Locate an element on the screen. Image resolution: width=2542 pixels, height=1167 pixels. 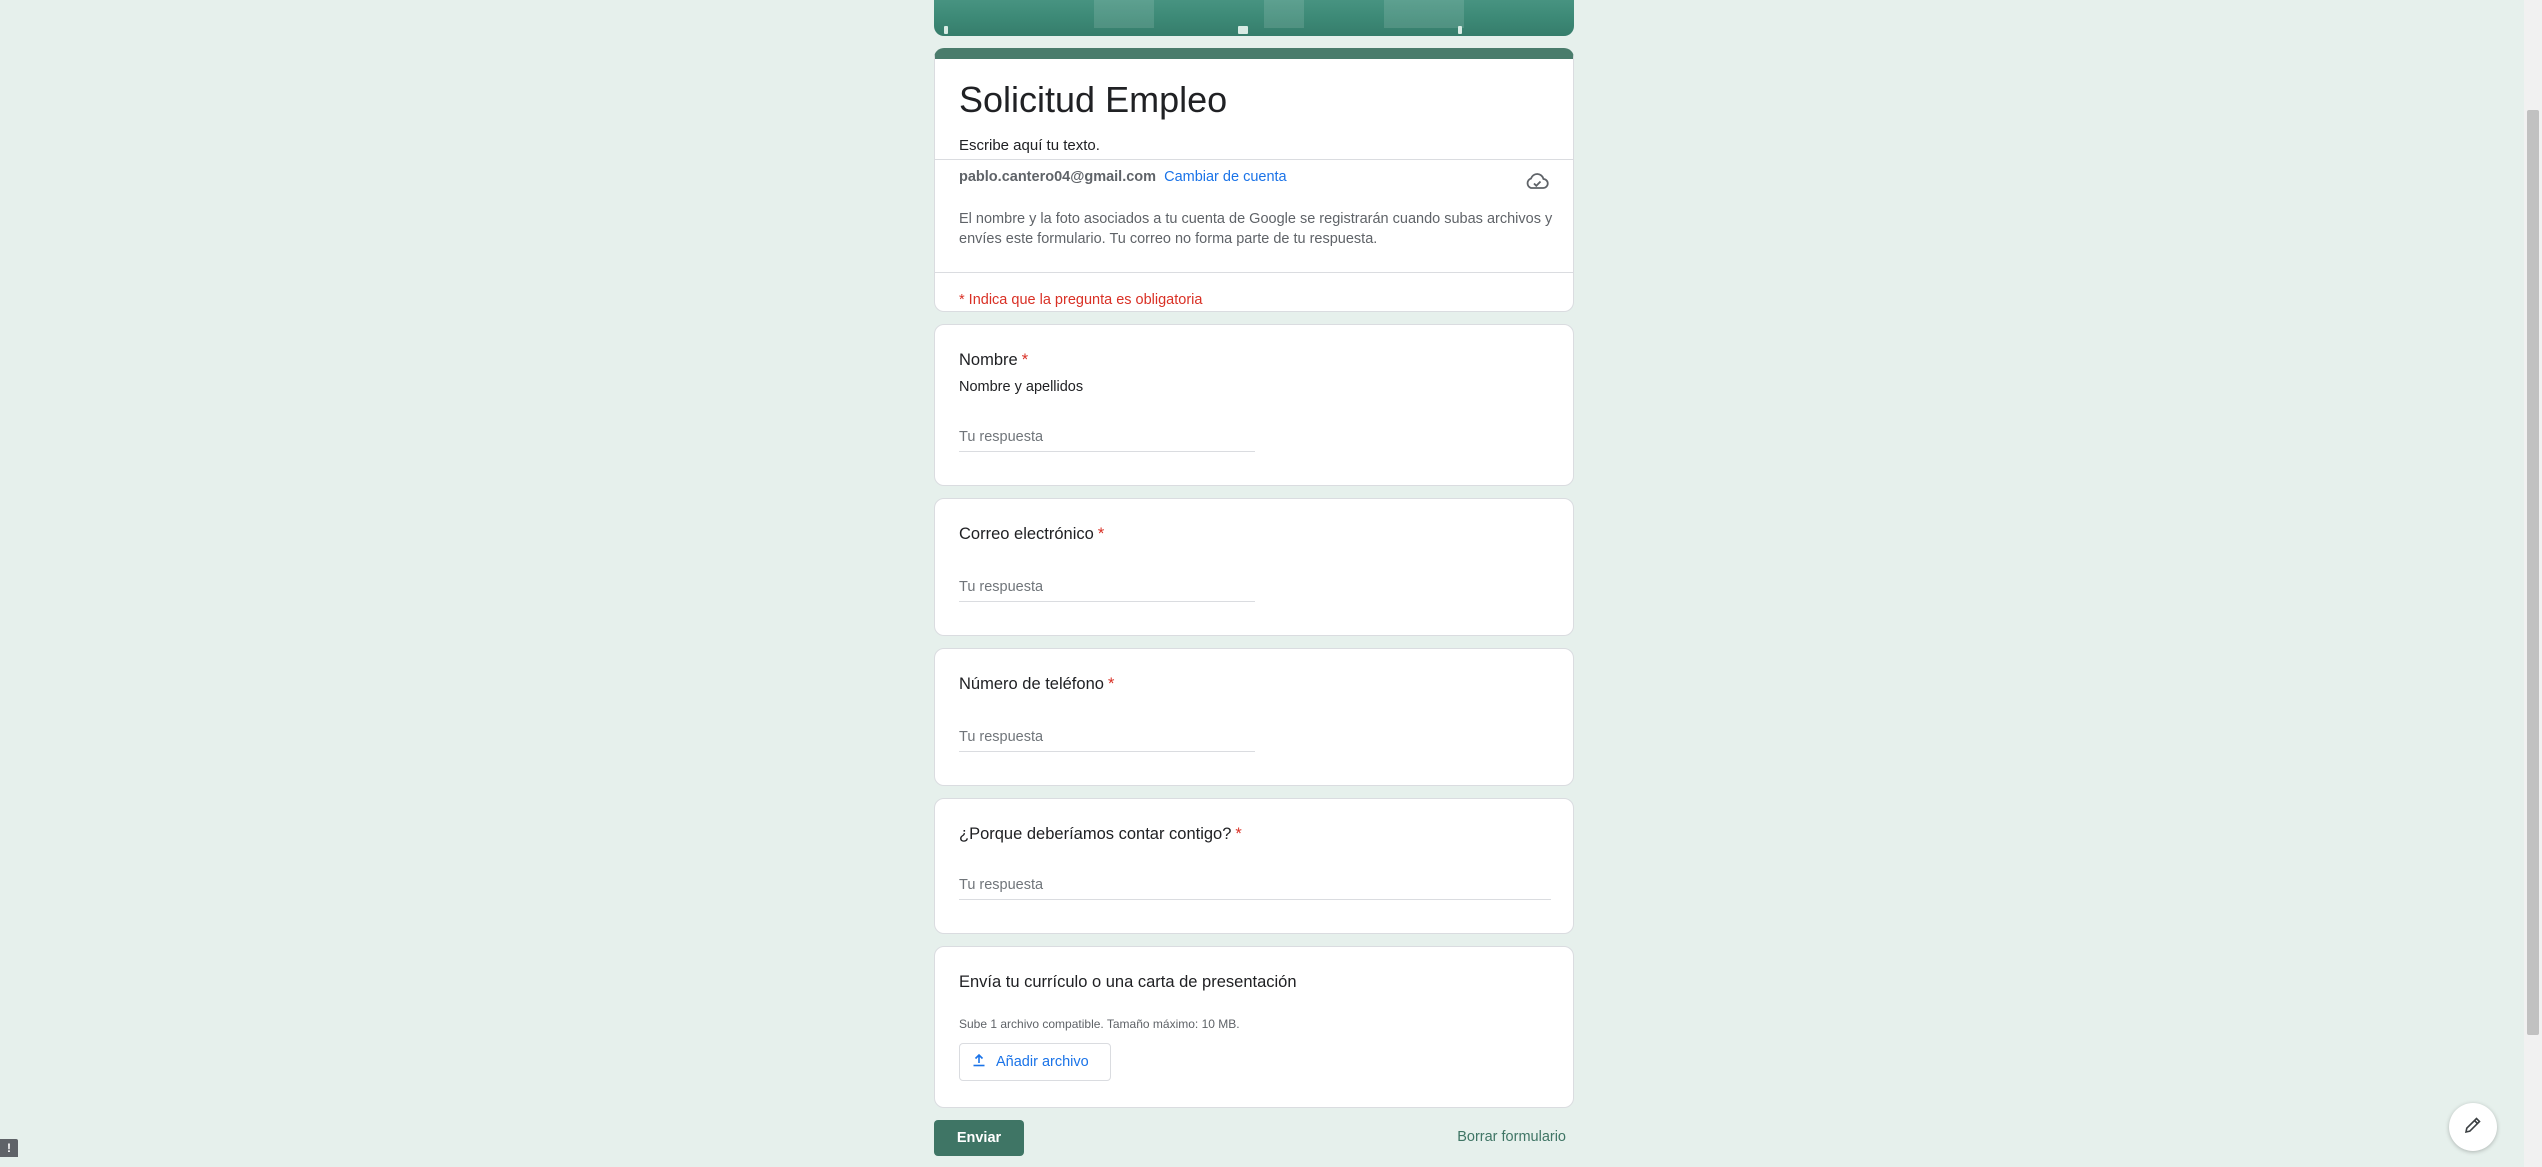
add-file-button: Añadir archivo is located at coordinates (1035, 1062).